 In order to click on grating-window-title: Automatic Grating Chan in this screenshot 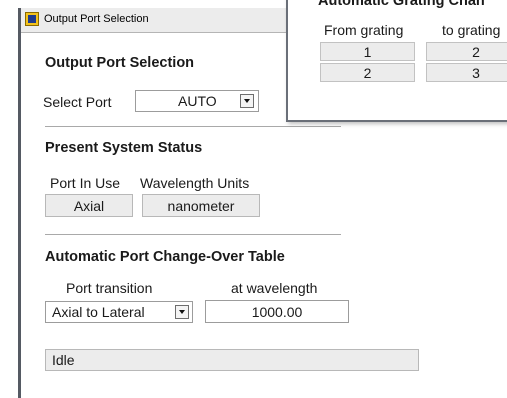, I will do `click(401, 4)`.